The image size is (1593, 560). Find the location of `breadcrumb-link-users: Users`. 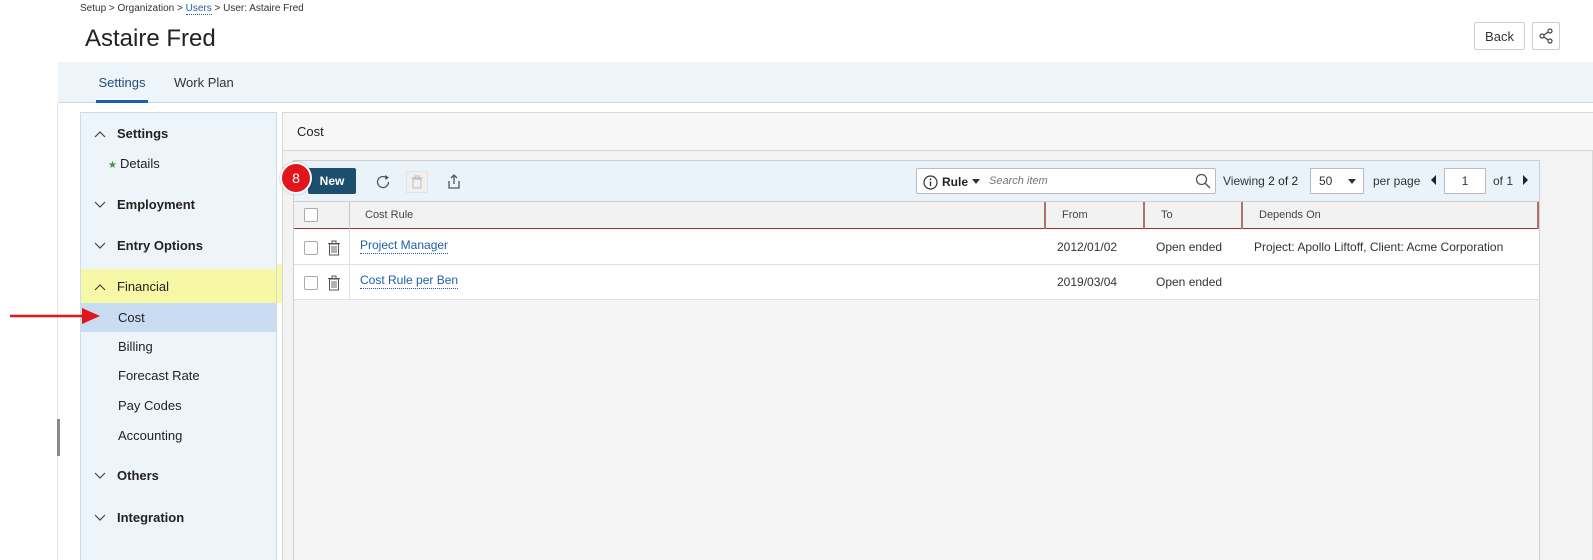

breadcrumb-link-users: Users is located at coordinates (198, 9).